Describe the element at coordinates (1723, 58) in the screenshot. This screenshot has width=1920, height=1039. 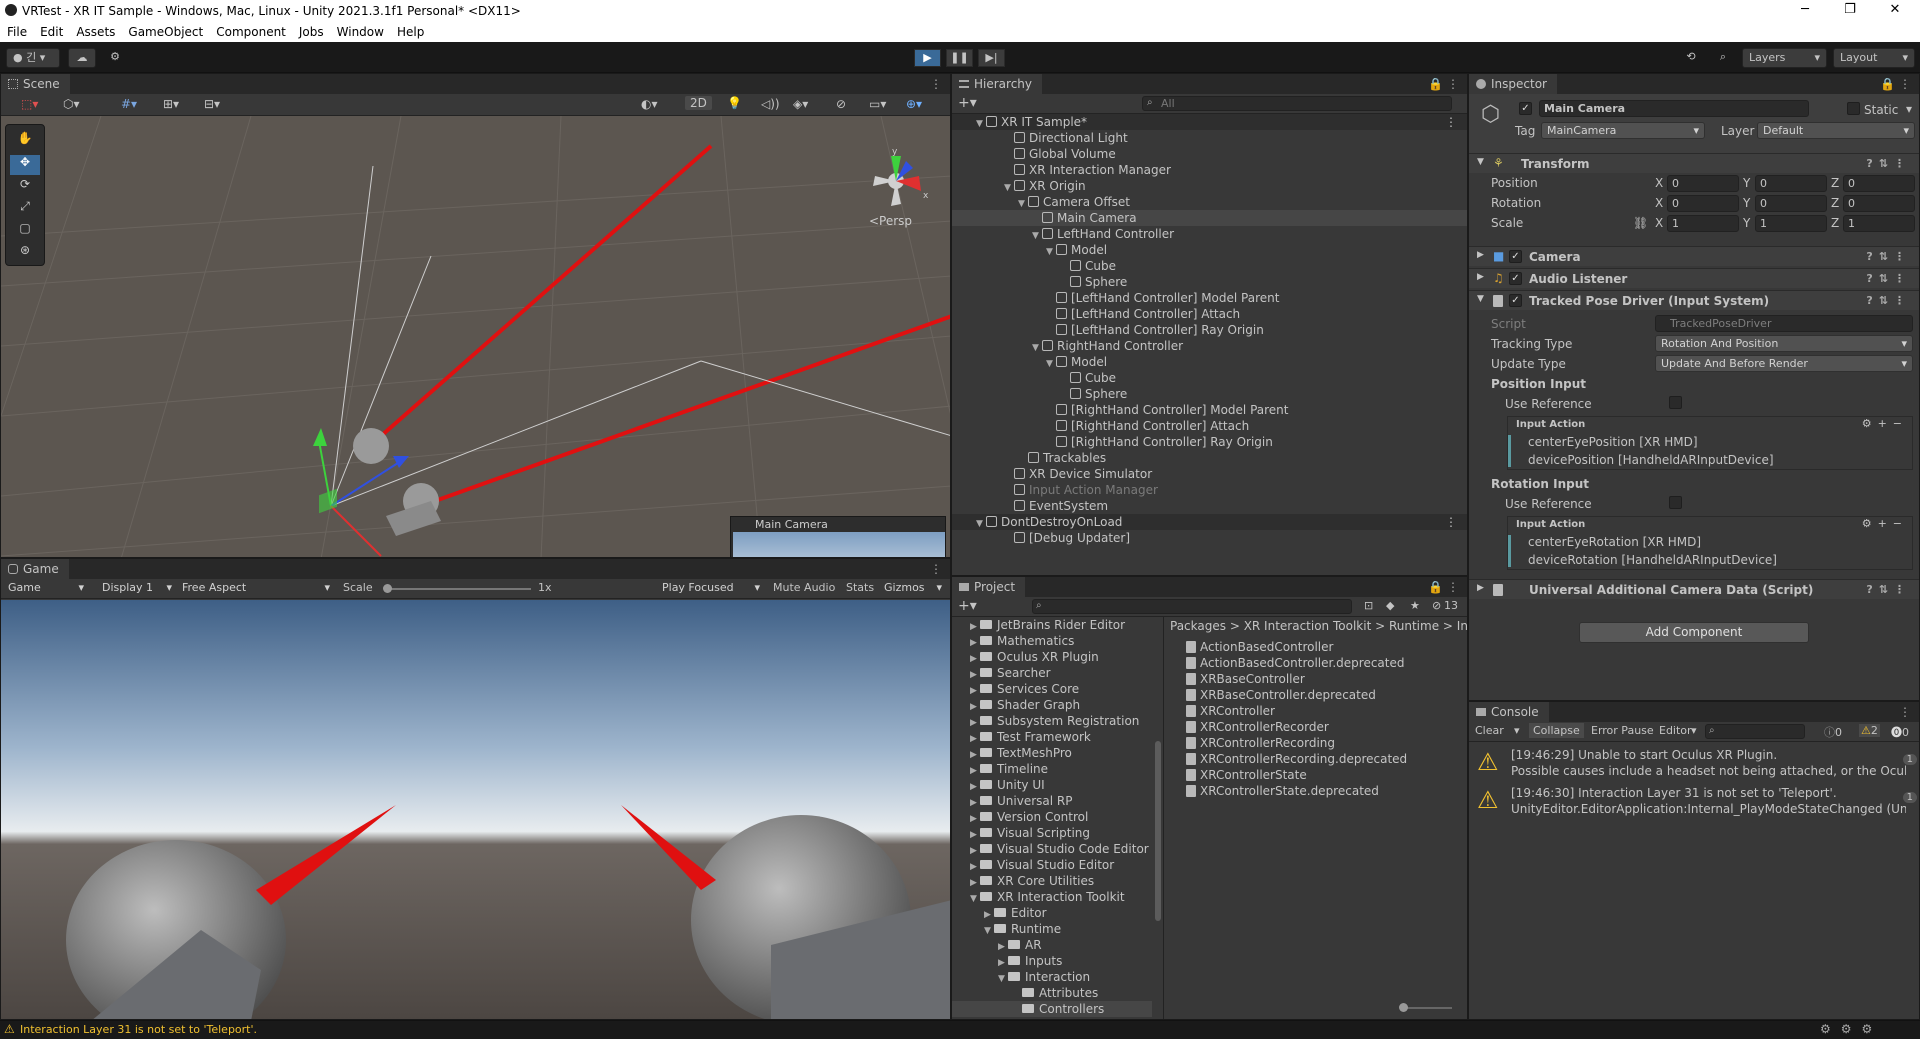
I see `search-button: ⌕` at that location.